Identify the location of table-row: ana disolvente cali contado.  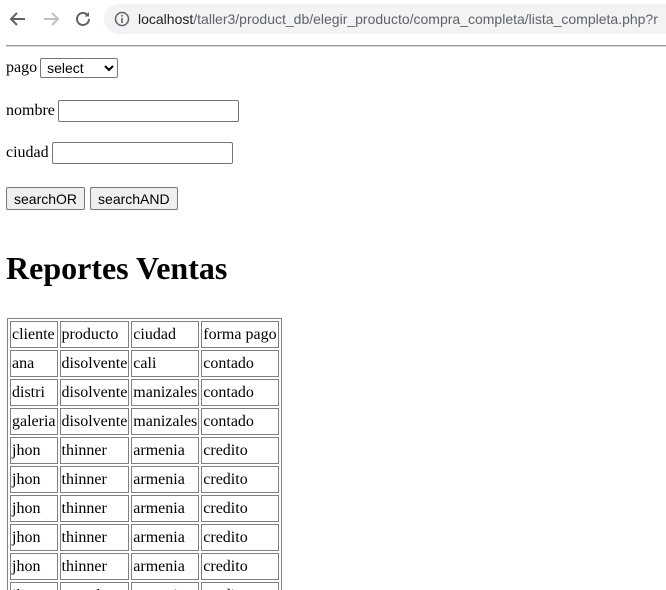
(144, 363).